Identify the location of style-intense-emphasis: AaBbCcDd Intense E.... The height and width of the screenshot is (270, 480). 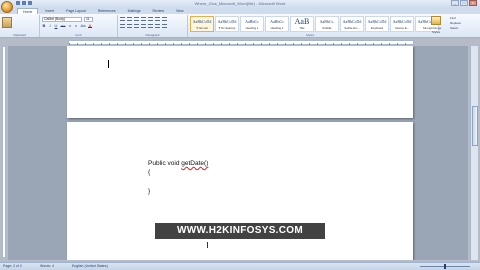
(402, 24).